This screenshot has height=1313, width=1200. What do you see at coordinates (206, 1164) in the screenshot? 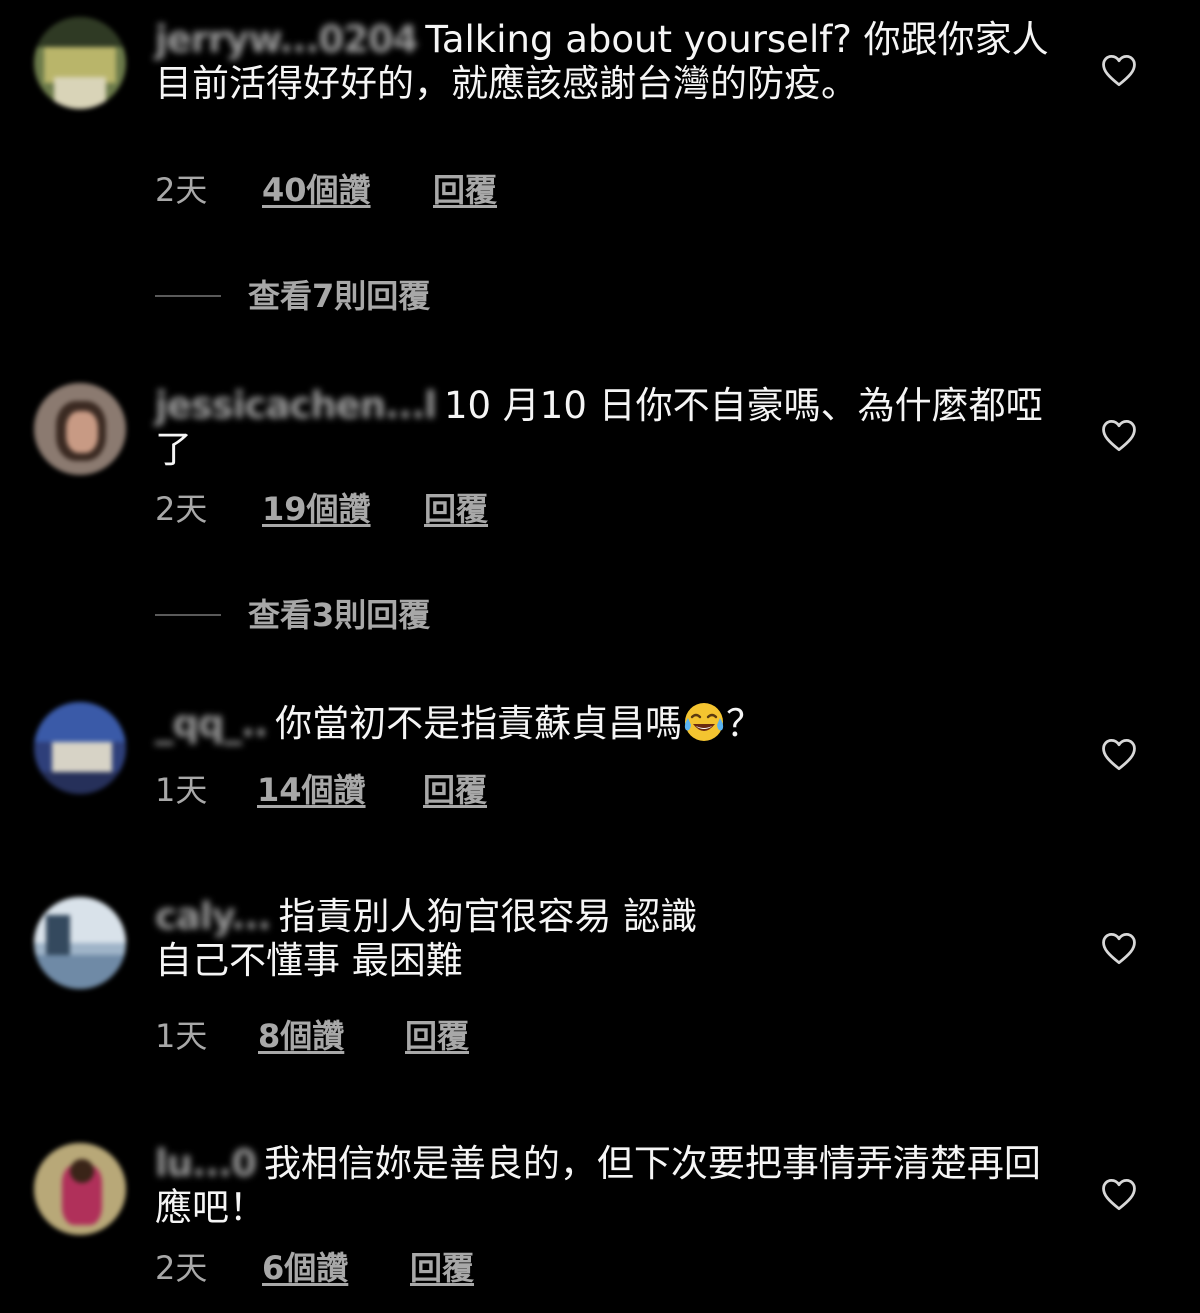
I see `username: lu...0` at bounding box center [206, 1164].